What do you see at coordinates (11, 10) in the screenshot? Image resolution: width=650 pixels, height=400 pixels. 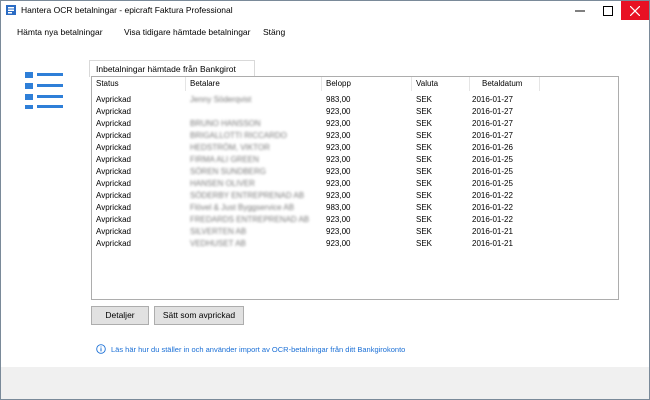 I see `app-icon` at bounding box center [11, 10].